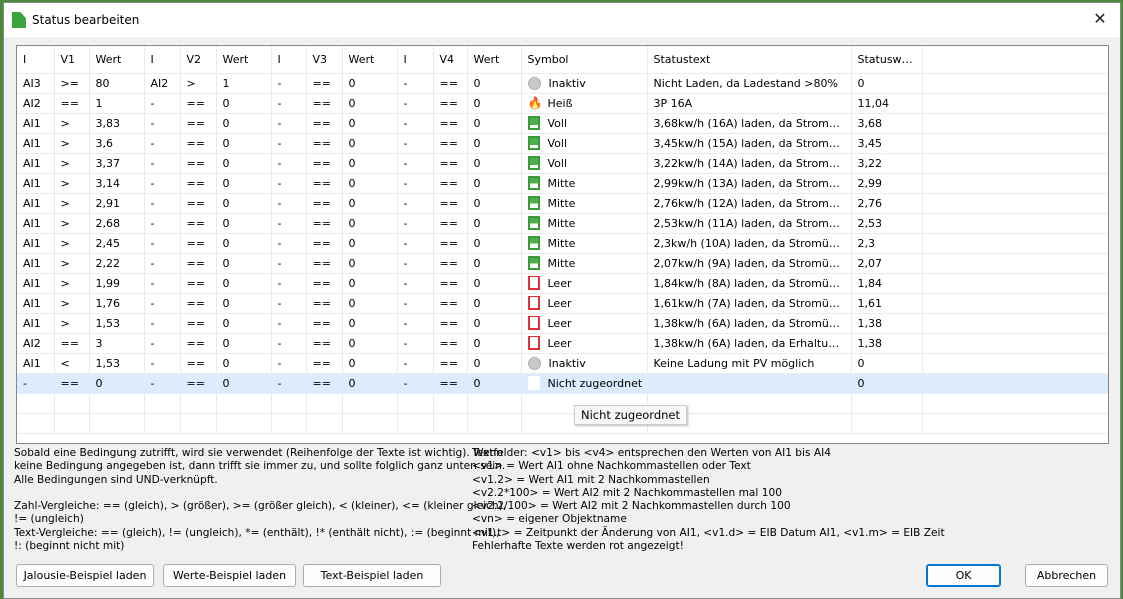 The image size is (1123, 599). I want to click on table-cell: 1,53, so click(117, 323).